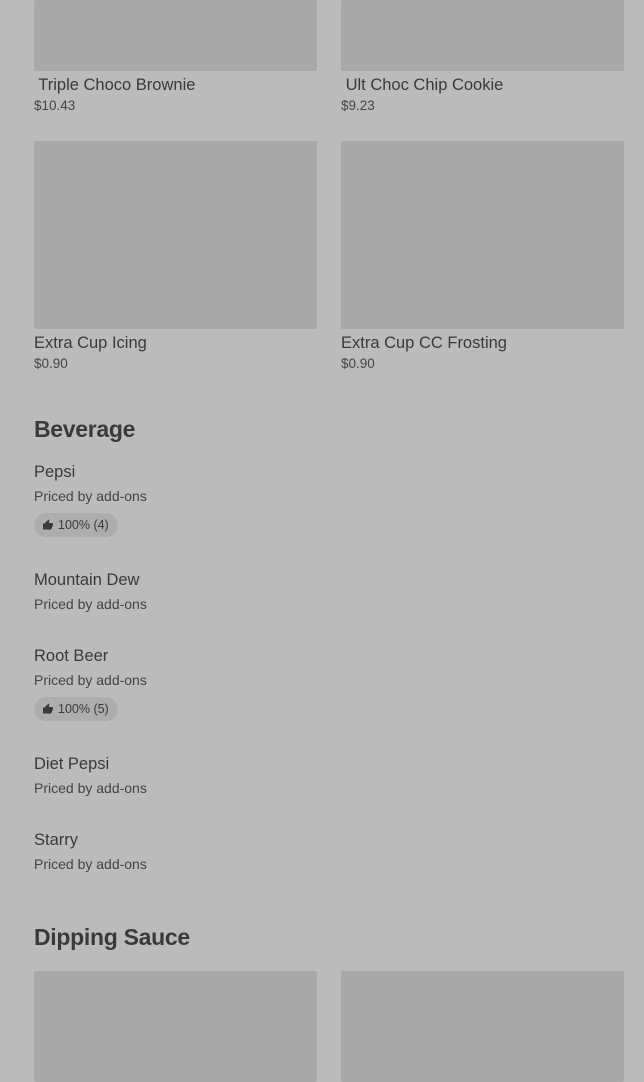 Image resolution: width=644 pixels, height=1082 pixels. I want to click on beverage-item-name: Pepsi, so click(55, 472).